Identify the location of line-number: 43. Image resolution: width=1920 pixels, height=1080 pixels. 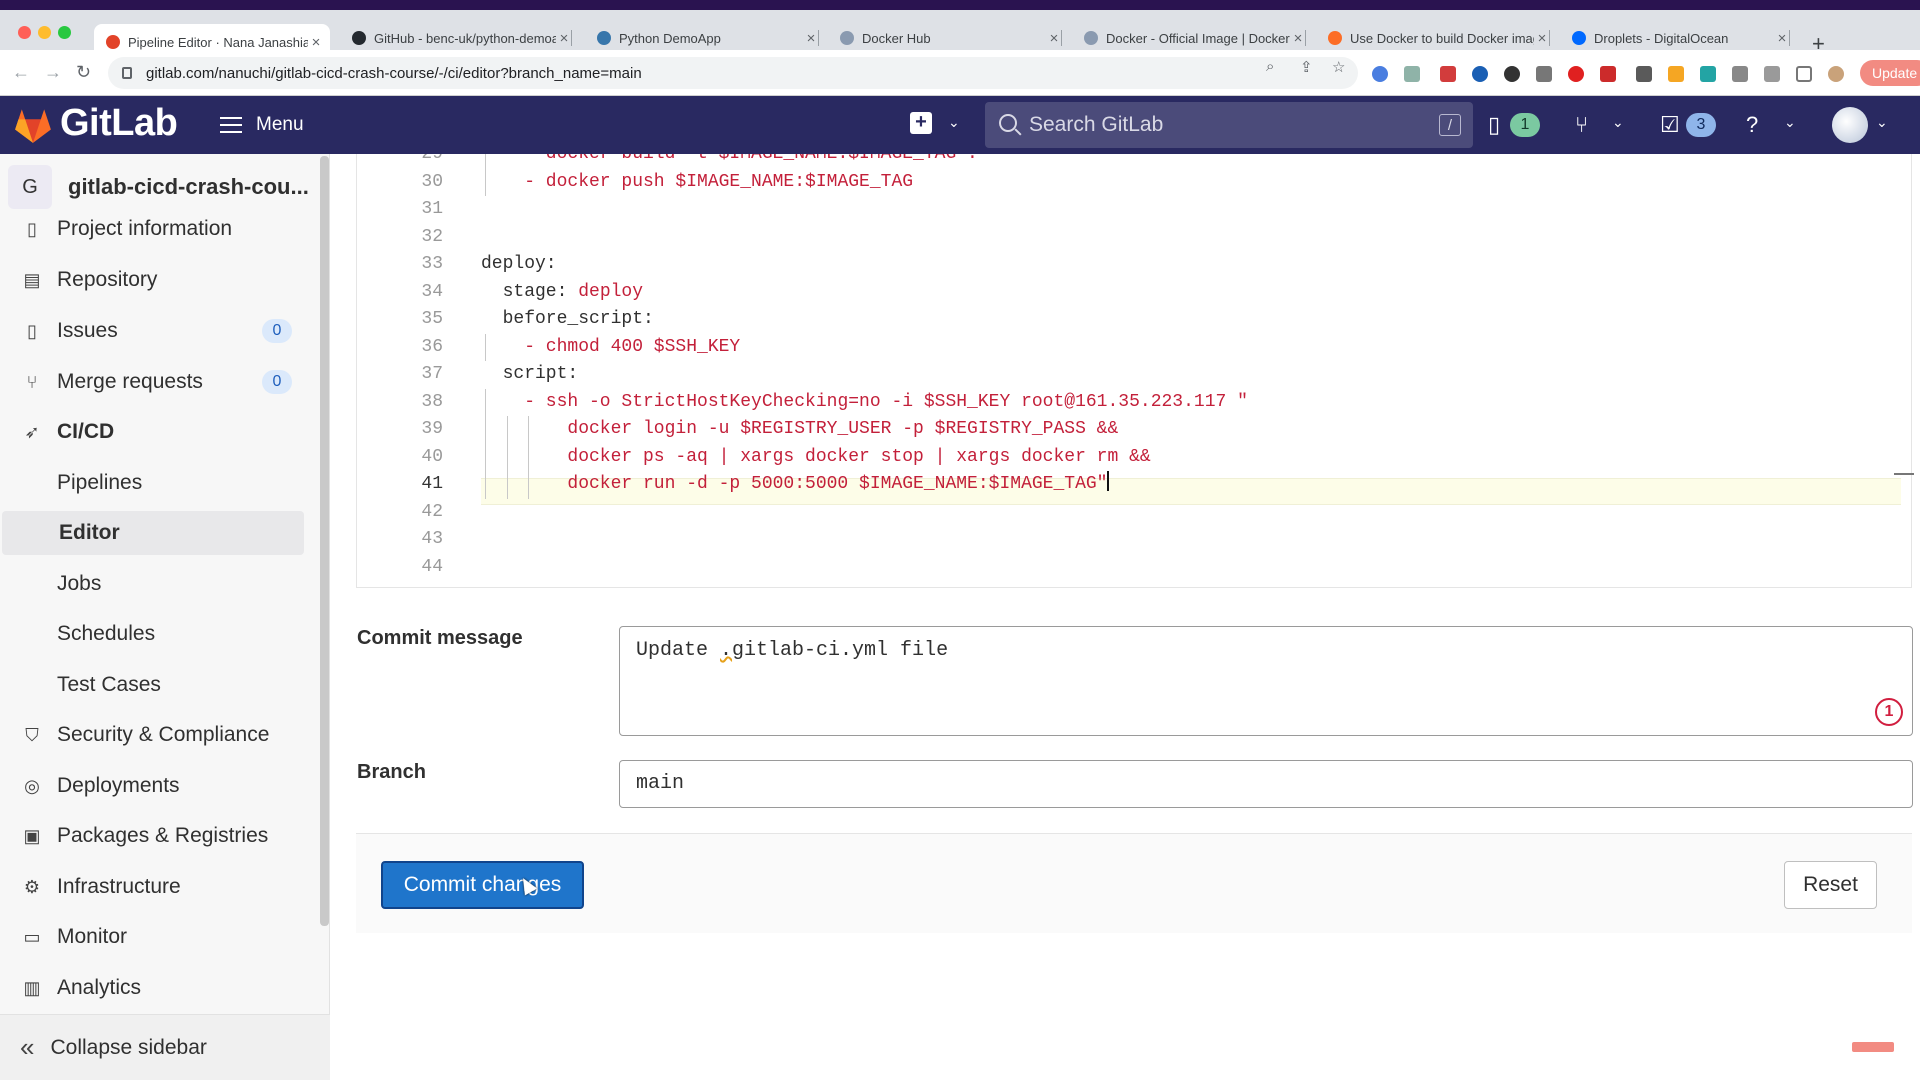
(432, 539).